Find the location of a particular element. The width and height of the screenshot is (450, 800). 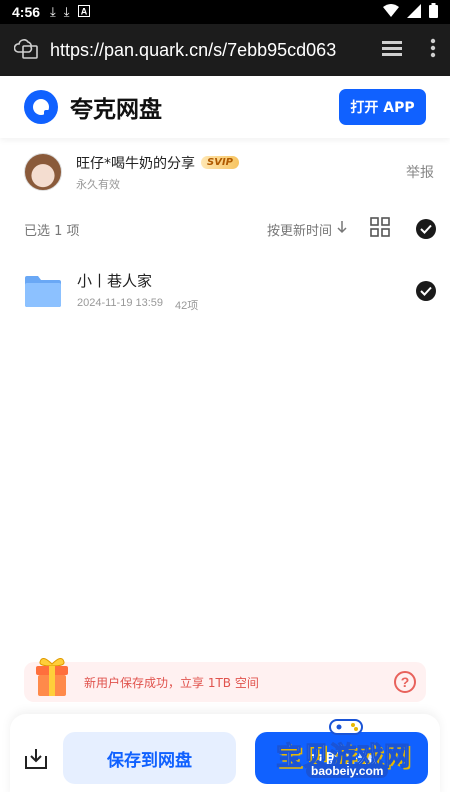

open-app-button: 打开 APP is located at coordinates (382, 107).